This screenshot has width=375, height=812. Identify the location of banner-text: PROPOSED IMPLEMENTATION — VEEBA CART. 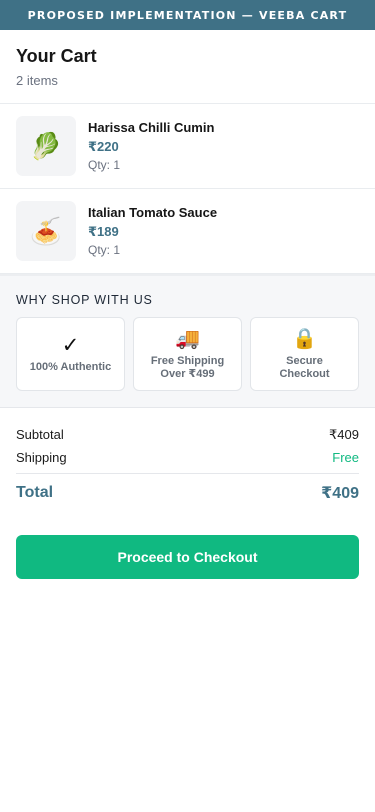
(187, 15).